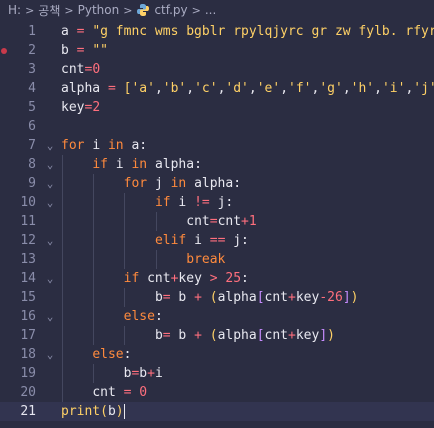 Image resolution: width=434 pixels, height=428 pixels. I want to click on code-line: 9 ⌄ for j in alpha:, so click(217, 183).